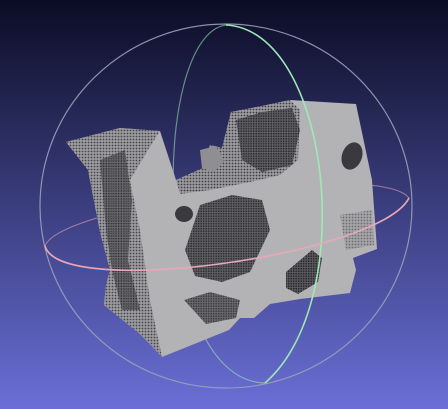 Image resolution: width=448 pixels, height=409 pixels. What do you see at coordinates (357, 230) in the screenshot?
I see `mesh-edge-right` at bounding box center [357, 230].